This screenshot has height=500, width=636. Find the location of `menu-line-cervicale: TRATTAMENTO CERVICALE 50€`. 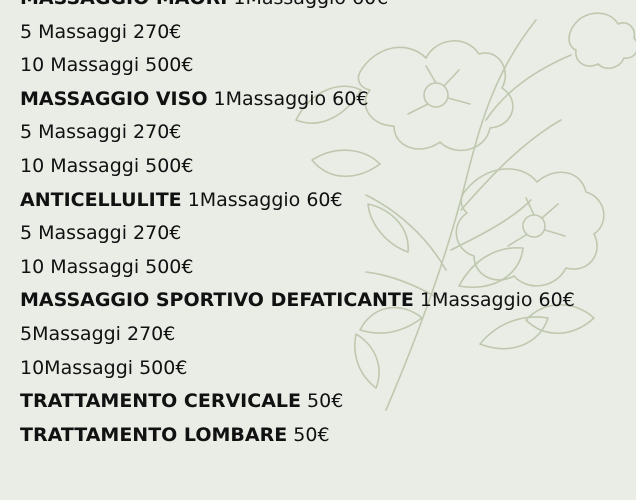

menu-line-cervicale: TRATTAMENTO CERVICALE 50€ is located at coordinates (320, 402).